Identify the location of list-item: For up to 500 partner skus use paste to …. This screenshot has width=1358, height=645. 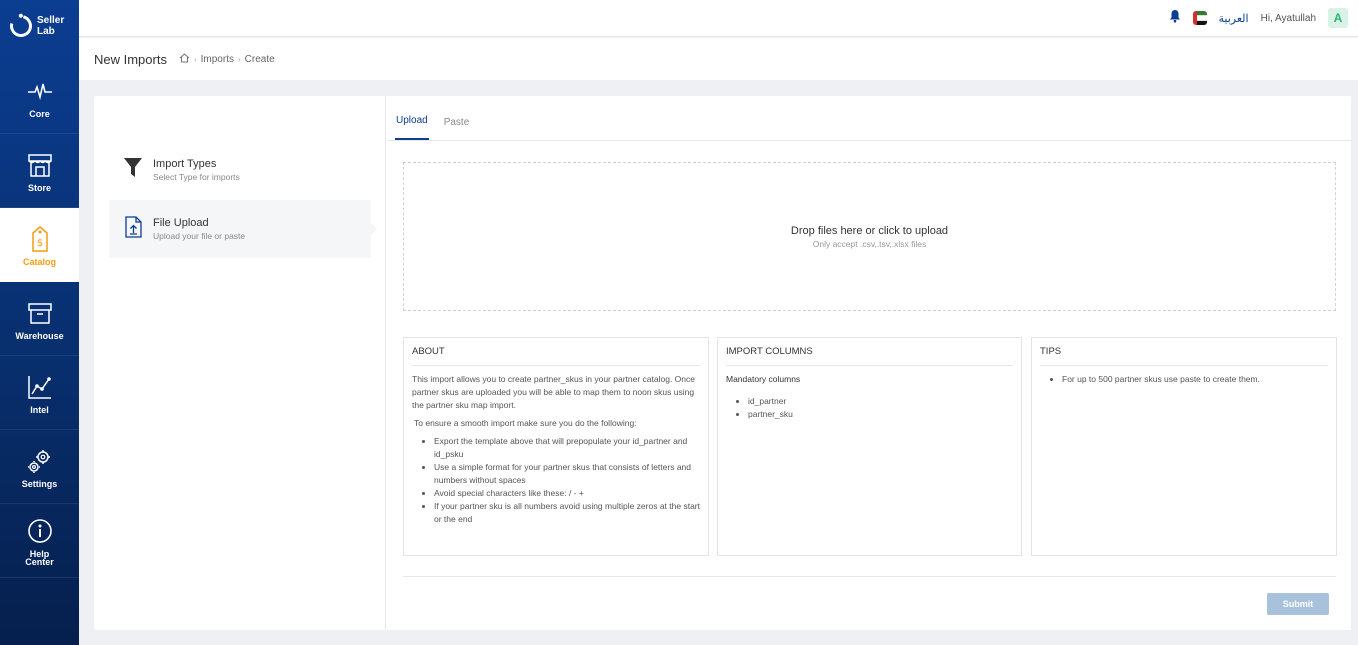
(1195, 379).